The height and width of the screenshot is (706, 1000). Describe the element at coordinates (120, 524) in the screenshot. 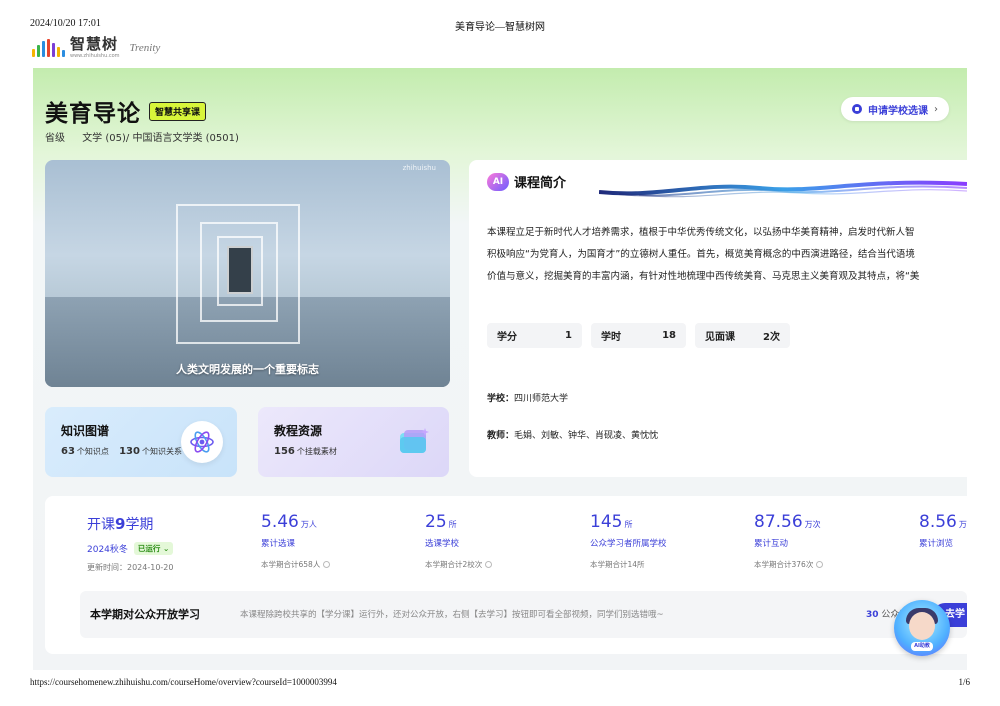

I see `semester-count: 9` at that location.